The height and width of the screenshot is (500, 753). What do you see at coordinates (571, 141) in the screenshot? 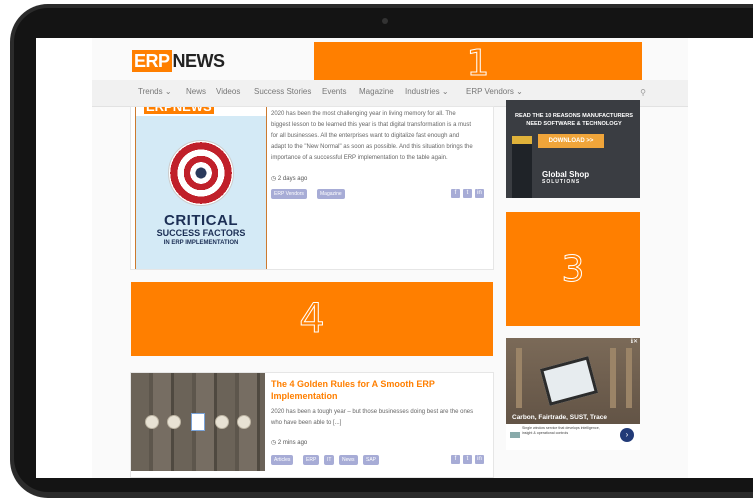
I see `download-button: DOWNLOAD >>` at bounding box center [571, 141].